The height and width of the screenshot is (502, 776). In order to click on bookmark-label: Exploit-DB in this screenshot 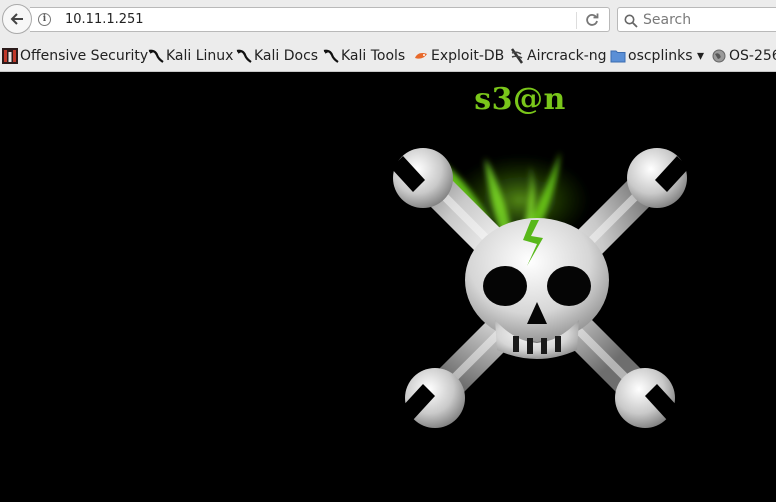, I will do `click(468, 56)`.